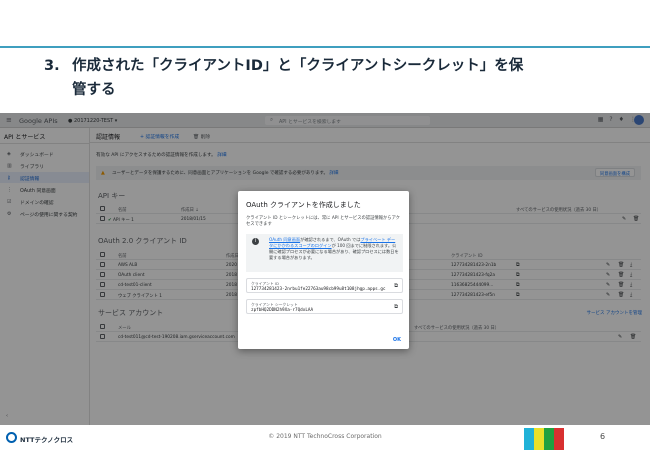  Describe the element at coordinates (334, 78) in the screenshot. I see `slide-title: 3. 作成された「クライアントID」と「クライアントシークレット」を保 管する` at that location.